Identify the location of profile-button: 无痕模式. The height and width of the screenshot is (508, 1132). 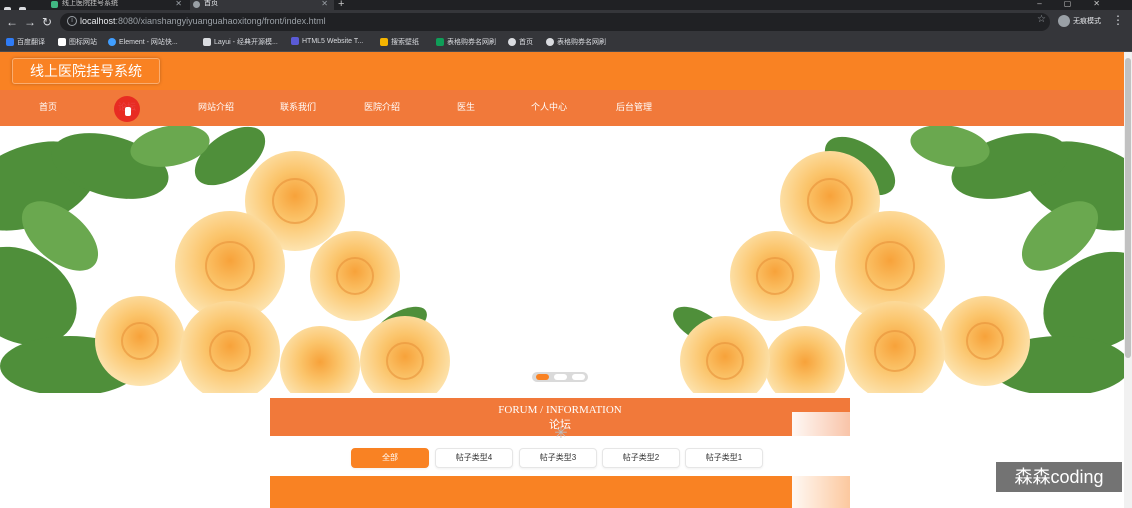
(1079, 21).